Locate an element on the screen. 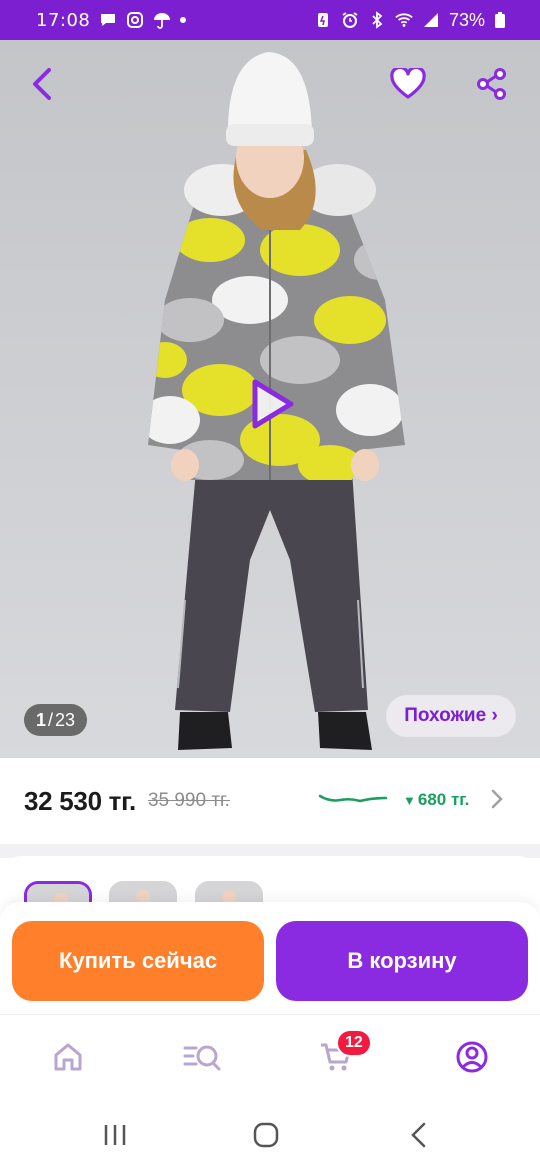 Image resolution: width=540 pixels, height=1170 pixels. price-drop: ▼ 680 тг. is located at coordinates (436, 800).